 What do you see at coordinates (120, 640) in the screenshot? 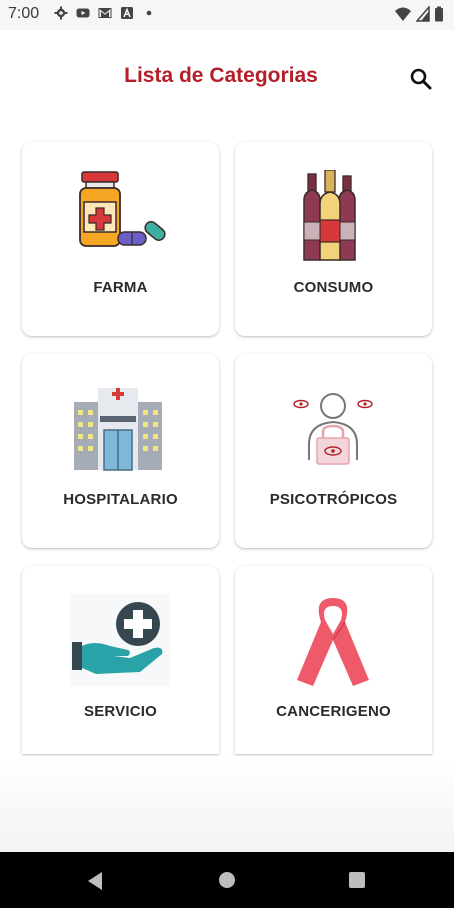
I see `hand-plus-icon` at bounding box center [120, 640].